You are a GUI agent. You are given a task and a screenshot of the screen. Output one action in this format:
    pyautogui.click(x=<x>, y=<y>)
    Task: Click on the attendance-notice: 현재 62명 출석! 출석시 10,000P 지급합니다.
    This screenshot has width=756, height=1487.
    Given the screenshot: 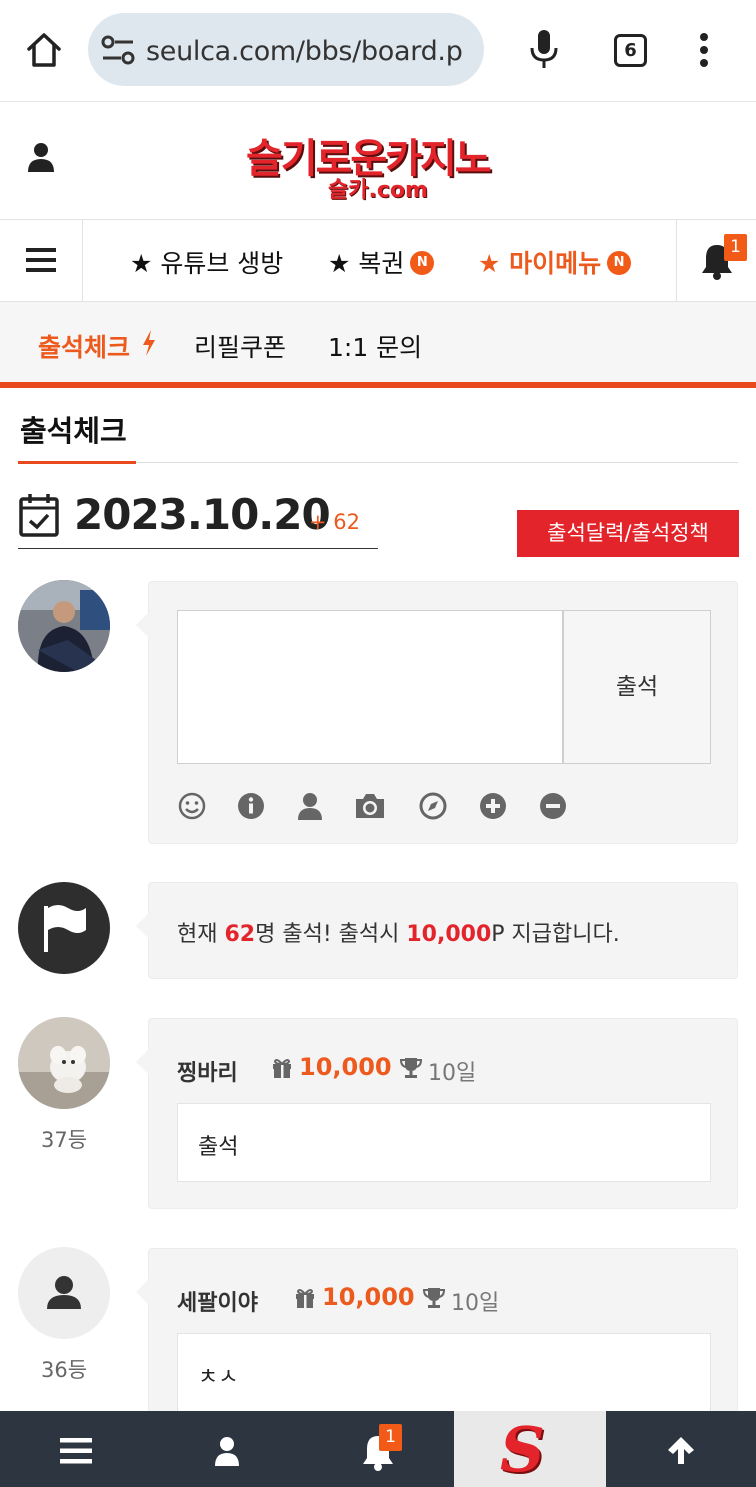 What is the action you would take?
    pyautogui.click(x=437, y=930)
    